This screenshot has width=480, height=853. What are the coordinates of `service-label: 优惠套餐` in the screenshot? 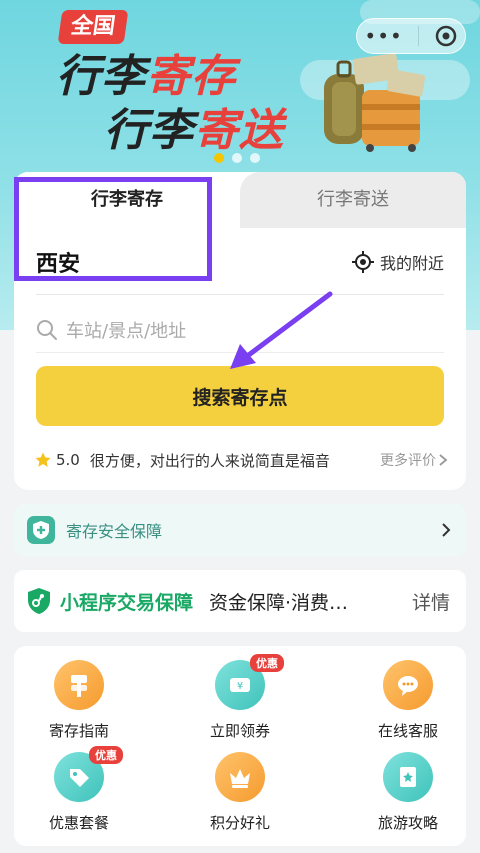 It's located at (78, 823).